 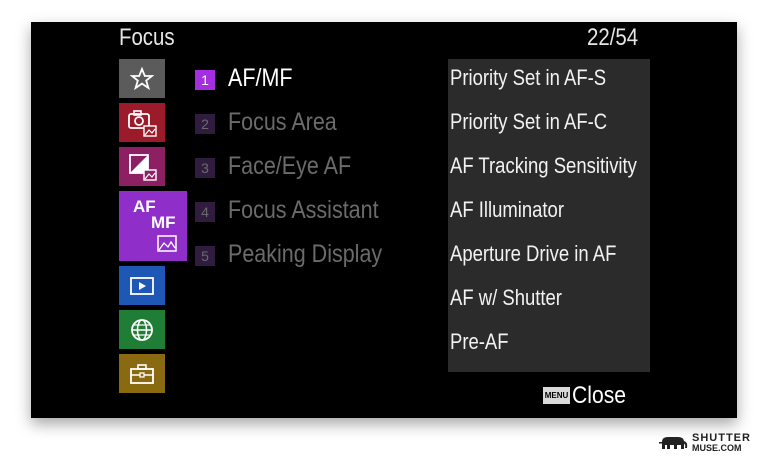 I want to click on star-icon, so click(x=142, y=78).